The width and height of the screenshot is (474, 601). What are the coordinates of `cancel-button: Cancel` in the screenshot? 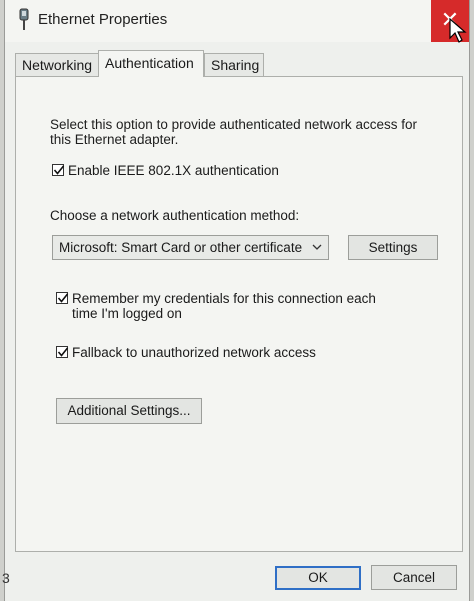 It's located at (414, 577).